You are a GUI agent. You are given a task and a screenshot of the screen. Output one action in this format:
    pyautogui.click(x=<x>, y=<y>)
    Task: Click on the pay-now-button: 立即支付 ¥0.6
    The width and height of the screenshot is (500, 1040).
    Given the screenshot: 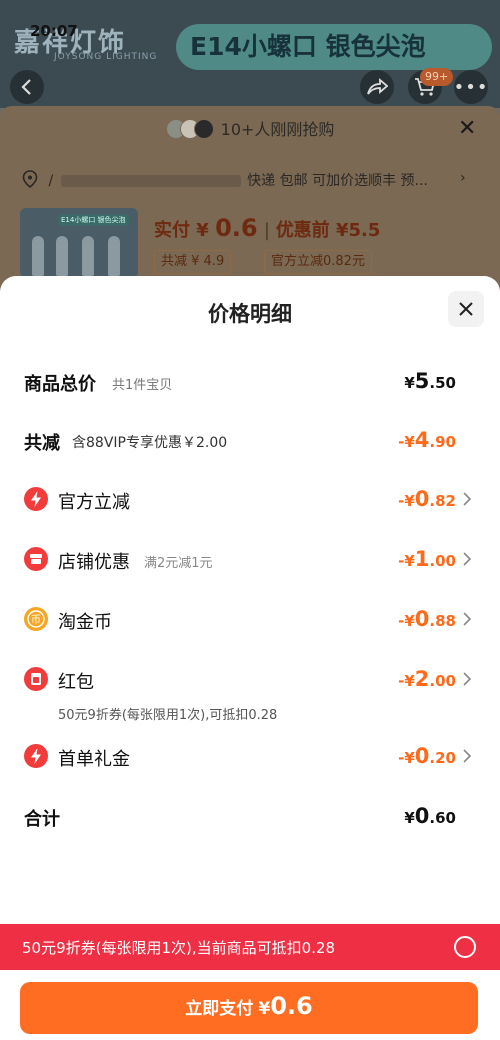 What is the action you would take?
    pyautogui.click(x=249, y=1008)
    